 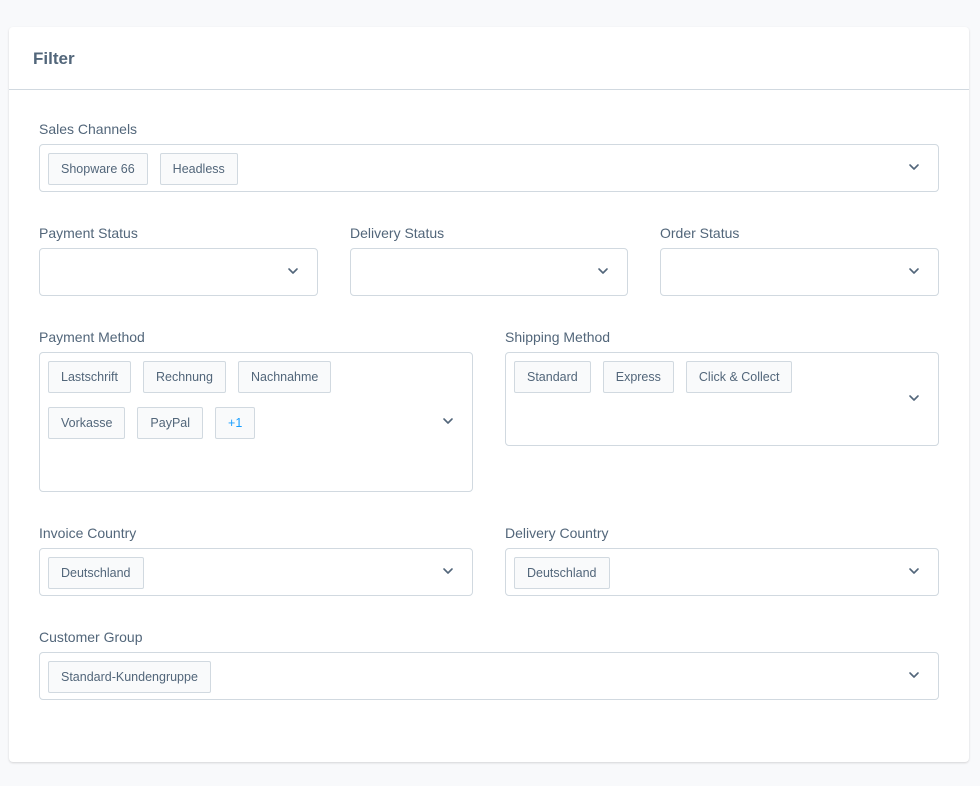 I want to click on delivery-status-label: Delivery Status, so click(x=397, y=233).